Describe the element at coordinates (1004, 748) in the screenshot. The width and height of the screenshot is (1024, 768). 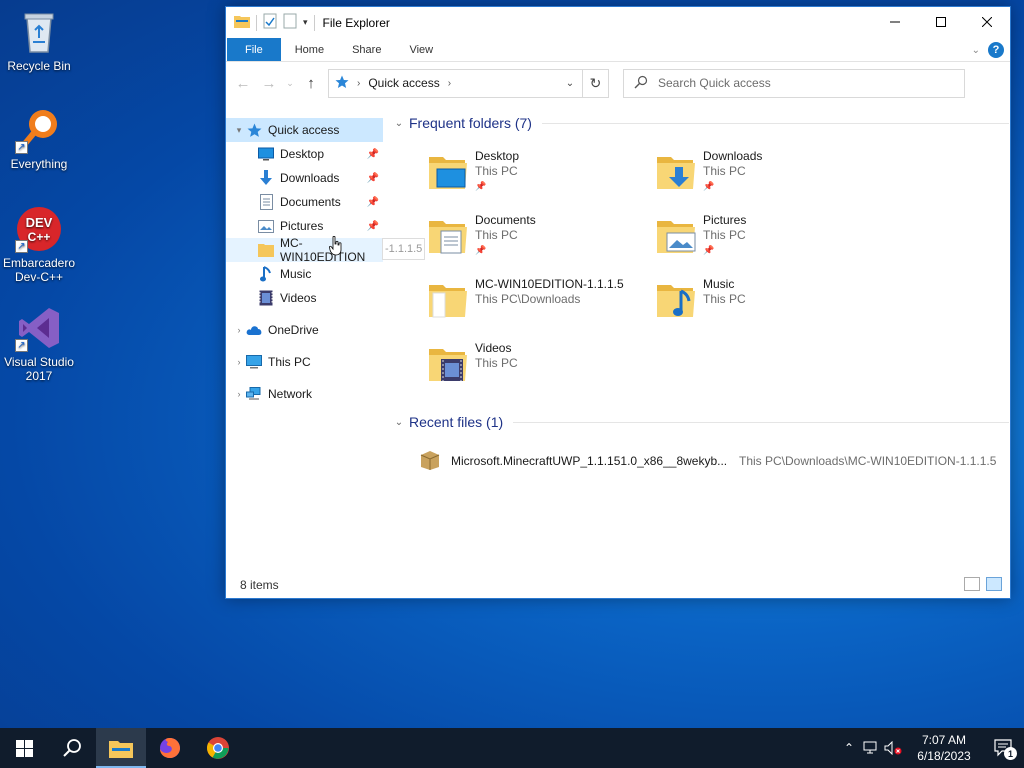
I see `action-center-button: 1` at that location.